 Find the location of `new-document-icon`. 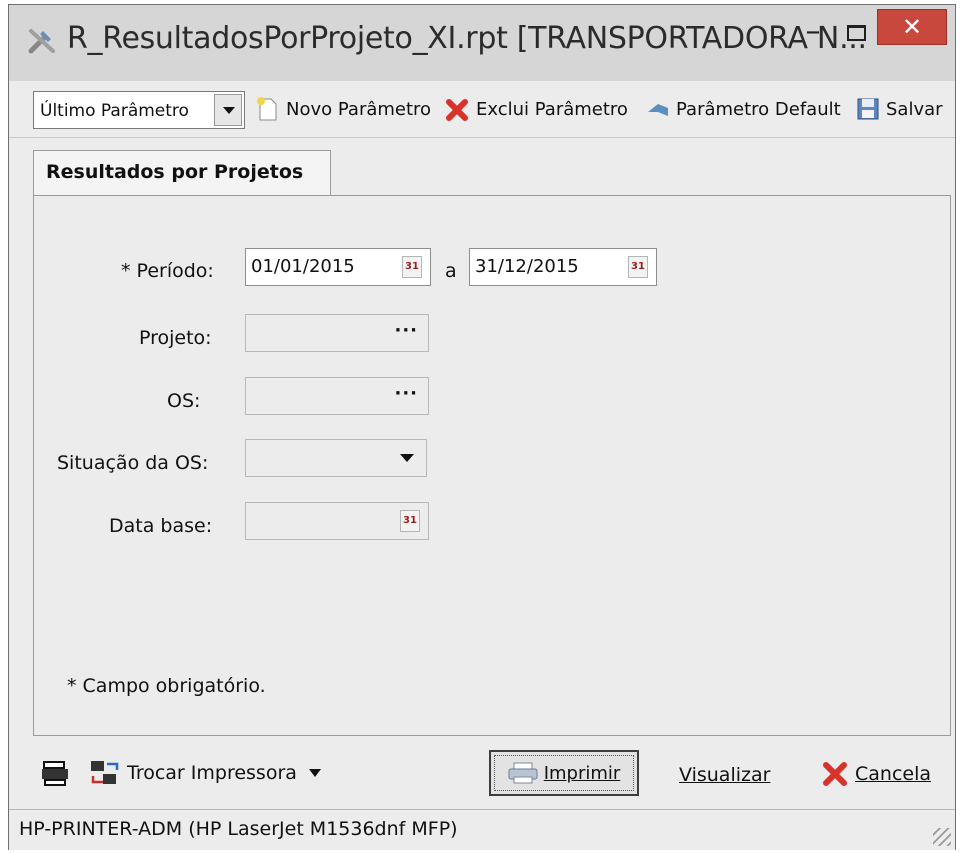

new-document-icon is located at coordinates (267, 109).